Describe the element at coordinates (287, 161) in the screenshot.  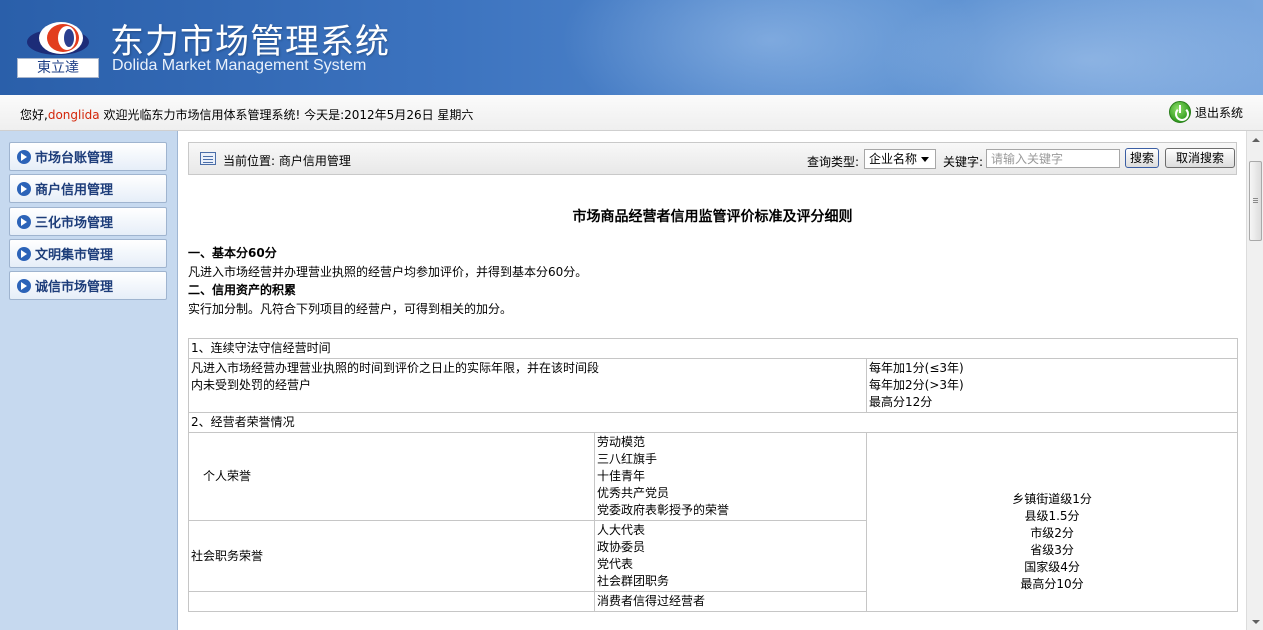
I see `breadcrumb: 当前位置: 商户信用管理` at that location.